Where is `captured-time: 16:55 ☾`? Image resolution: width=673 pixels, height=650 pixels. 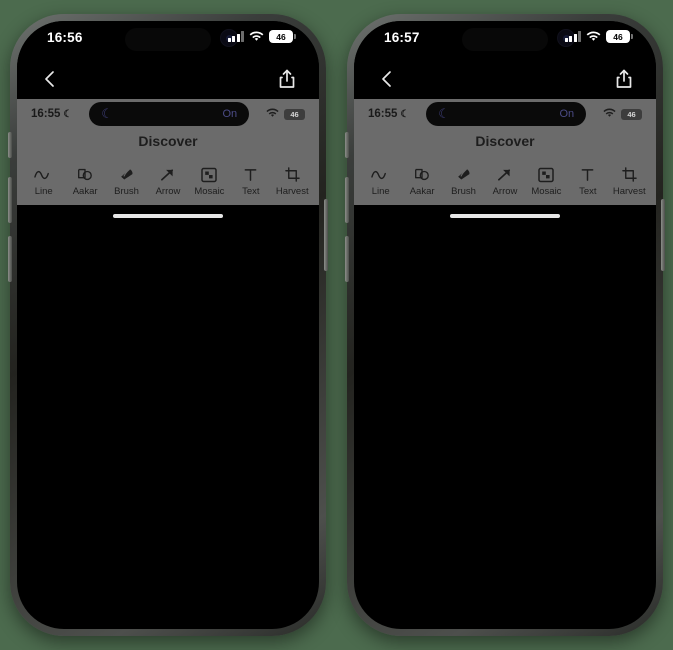
captured-time: 16:55 ☾ is located at coordinates (388, 114).